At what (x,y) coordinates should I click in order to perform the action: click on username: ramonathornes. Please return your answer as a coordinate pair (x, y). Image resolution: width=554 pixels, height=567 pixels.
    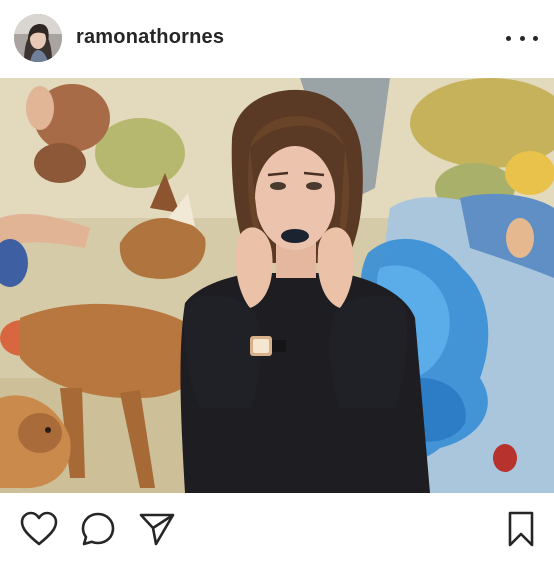
    Looking at the image, I should click on (150, 37).